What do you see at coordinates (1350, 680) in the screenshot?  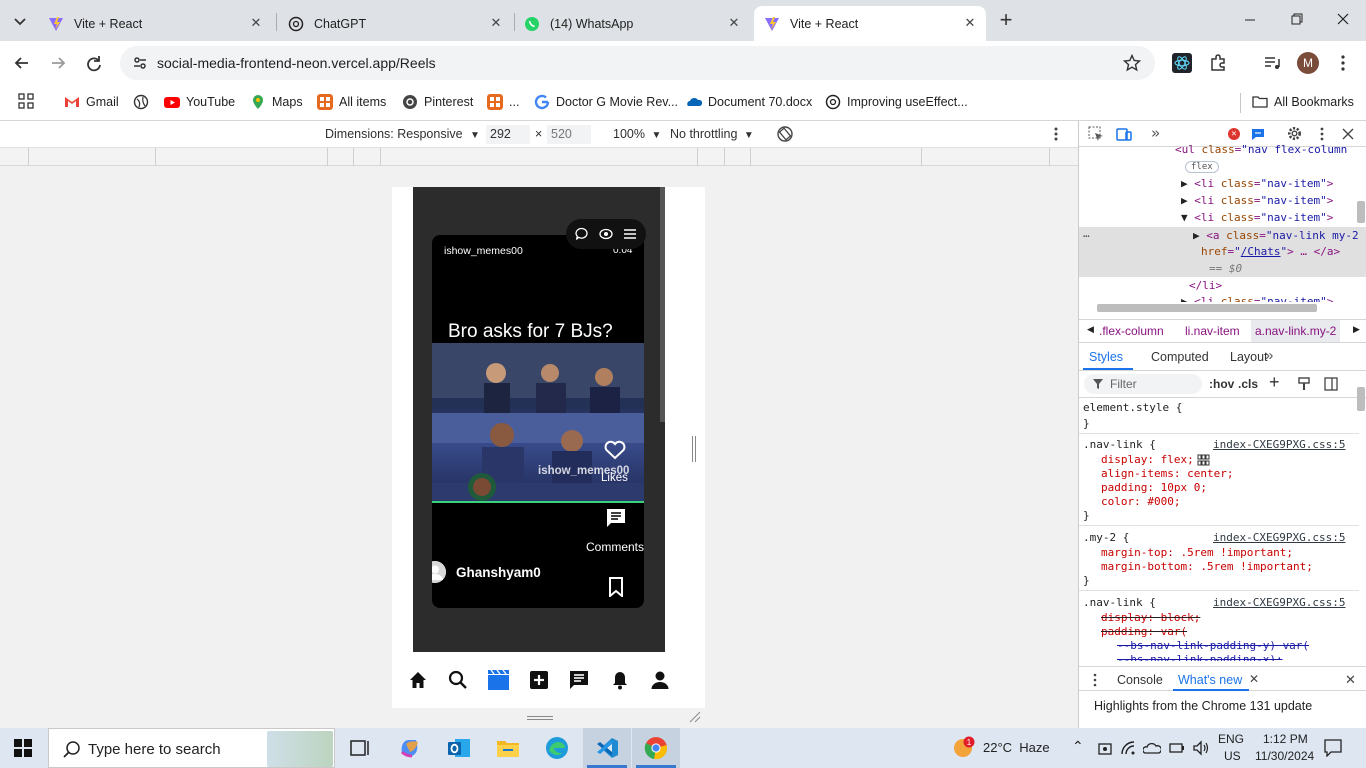 I see `close-drawer-icon: ✕` at bounding box center [1350, 680].